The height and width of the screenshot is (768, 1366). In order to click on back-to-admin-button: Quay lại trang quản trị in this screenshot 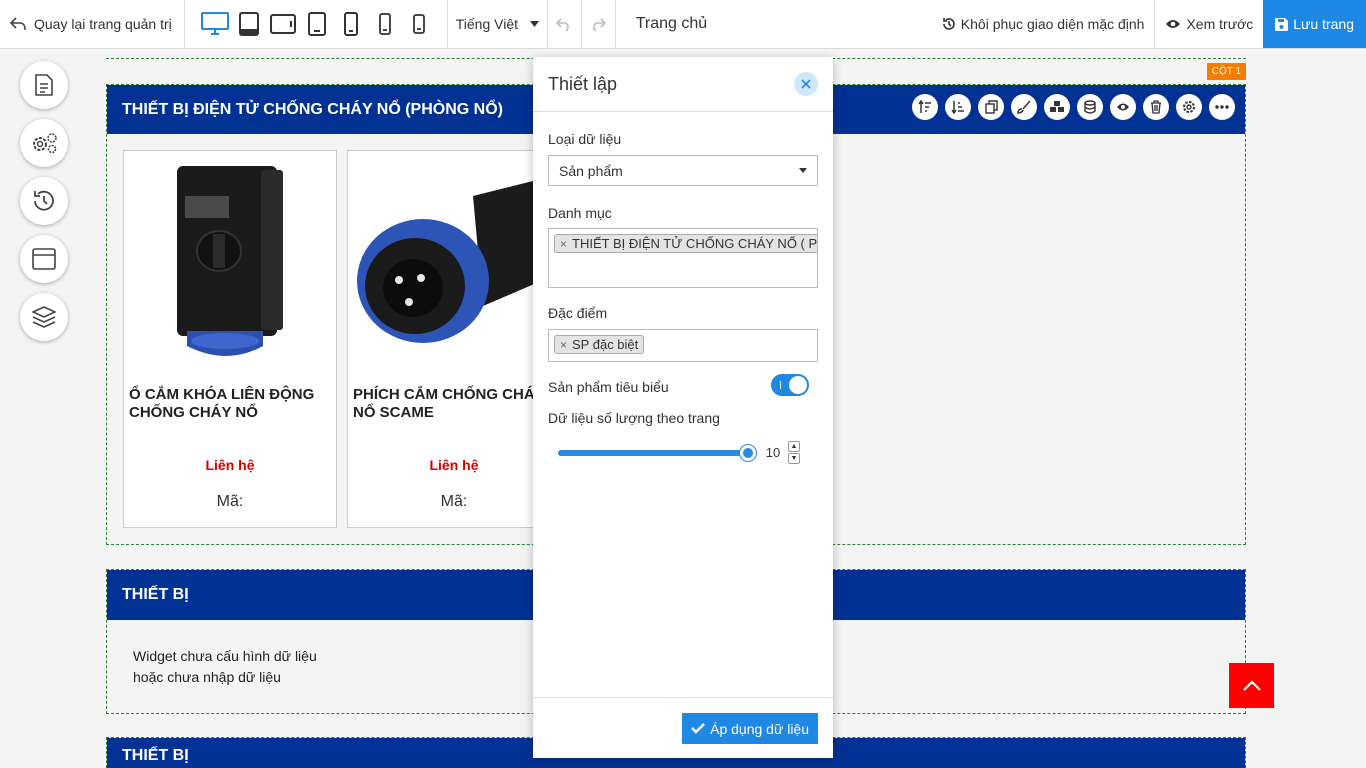, I will do `click(92, 24)`.